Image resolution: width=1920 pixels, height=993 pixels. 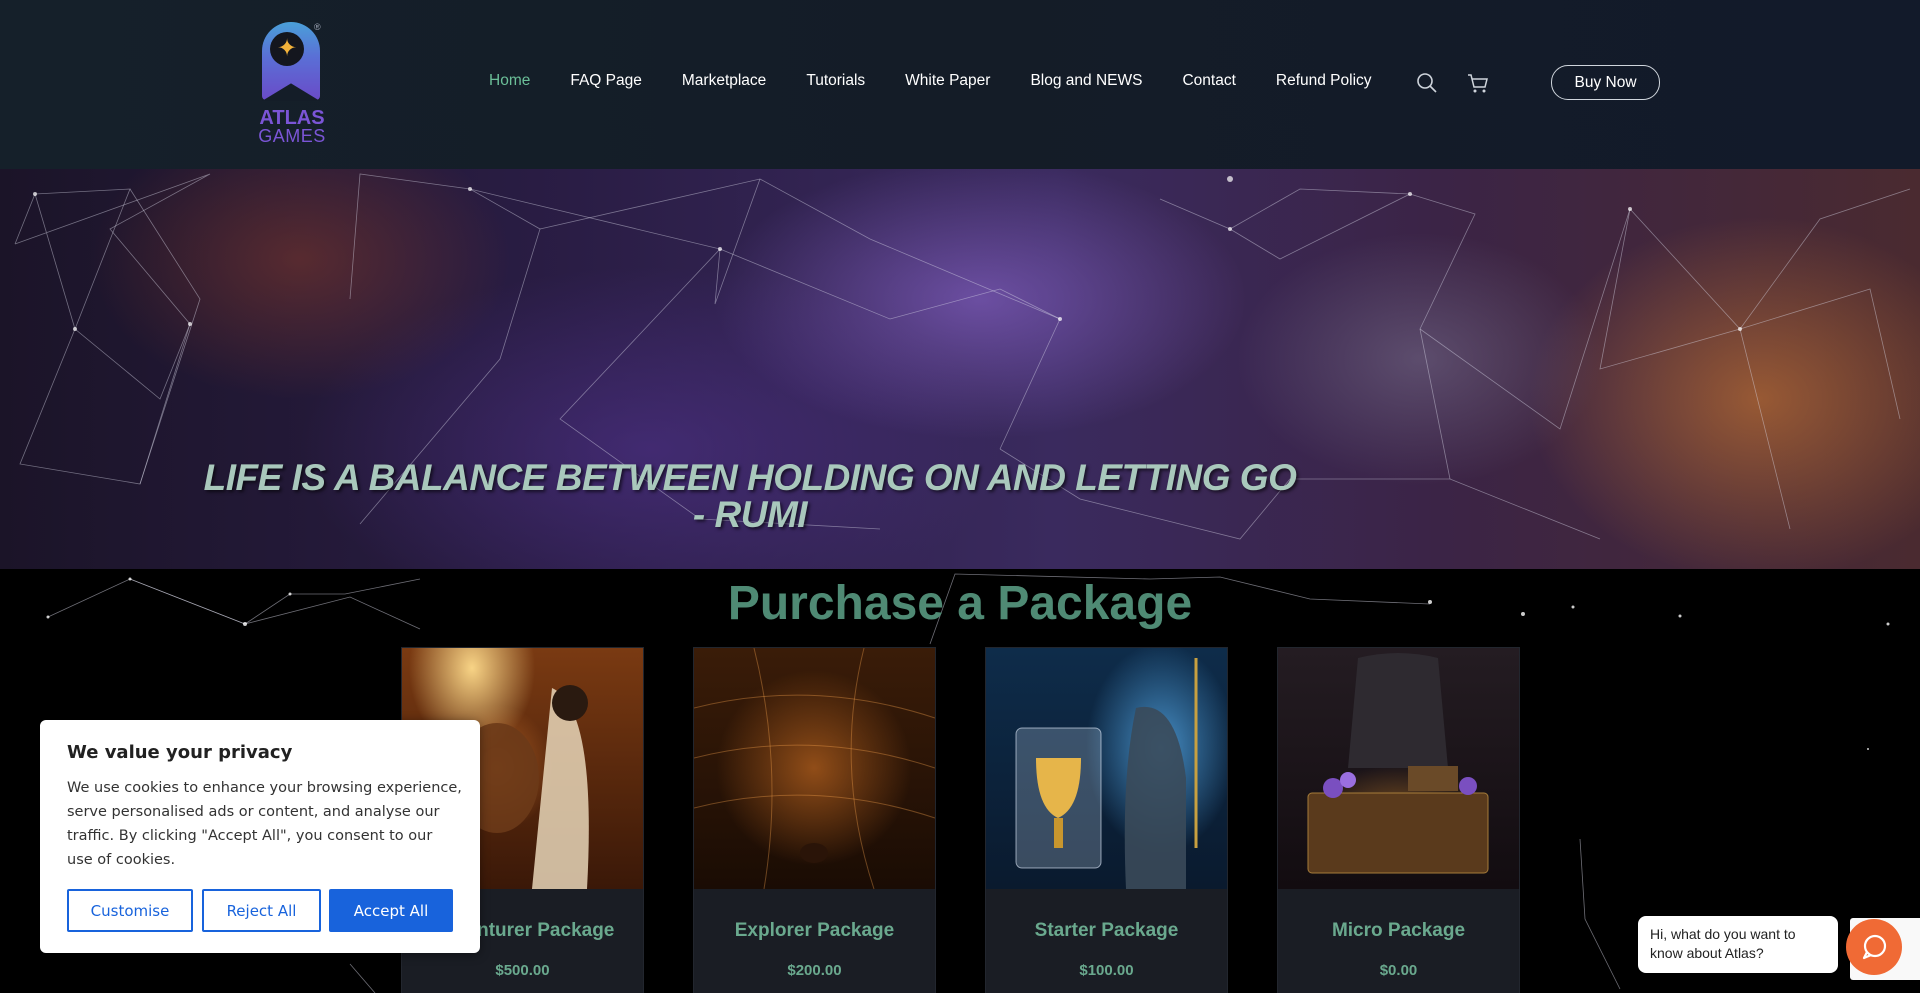 What do you see at coordinates (180, 752) in the screenshot?
I see `cookie-title: We value your privacy` at bounding box center [180, 752].